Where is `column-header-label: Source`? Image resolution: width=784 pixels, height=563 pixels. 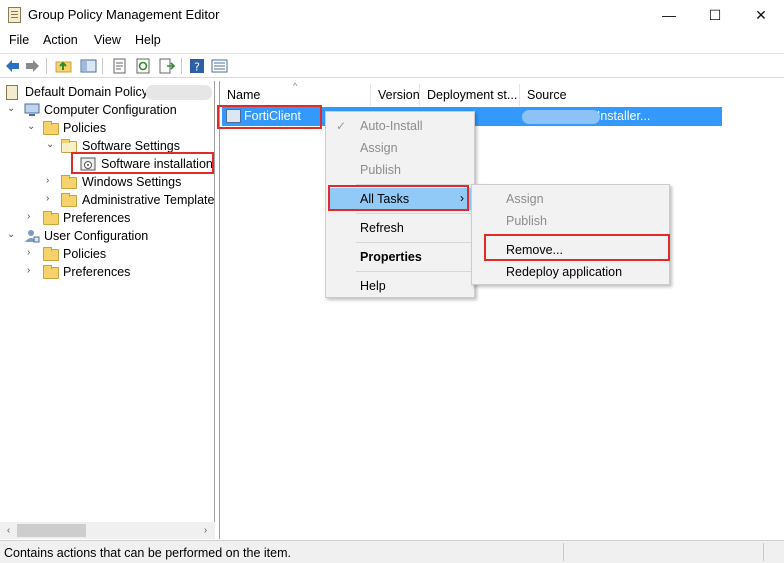
column-header-label: Source is located at coordinates (547, 95).